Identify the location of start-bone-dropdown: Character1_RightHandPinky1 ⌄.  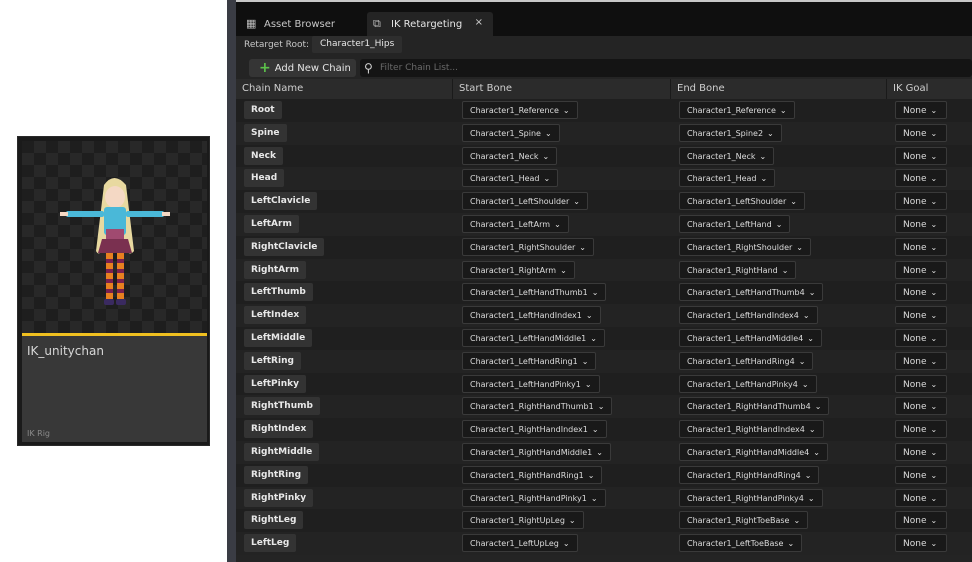
(534, 497).